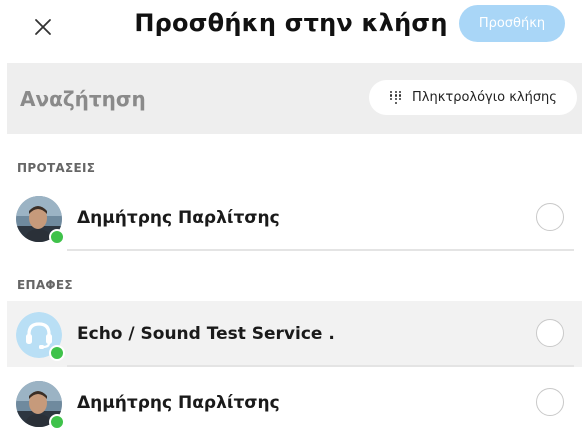 This screenshot has width=582, height=436. I want to click on dialpad-button: Πληκτρολόγιο κλήσης, so click(473, 97).